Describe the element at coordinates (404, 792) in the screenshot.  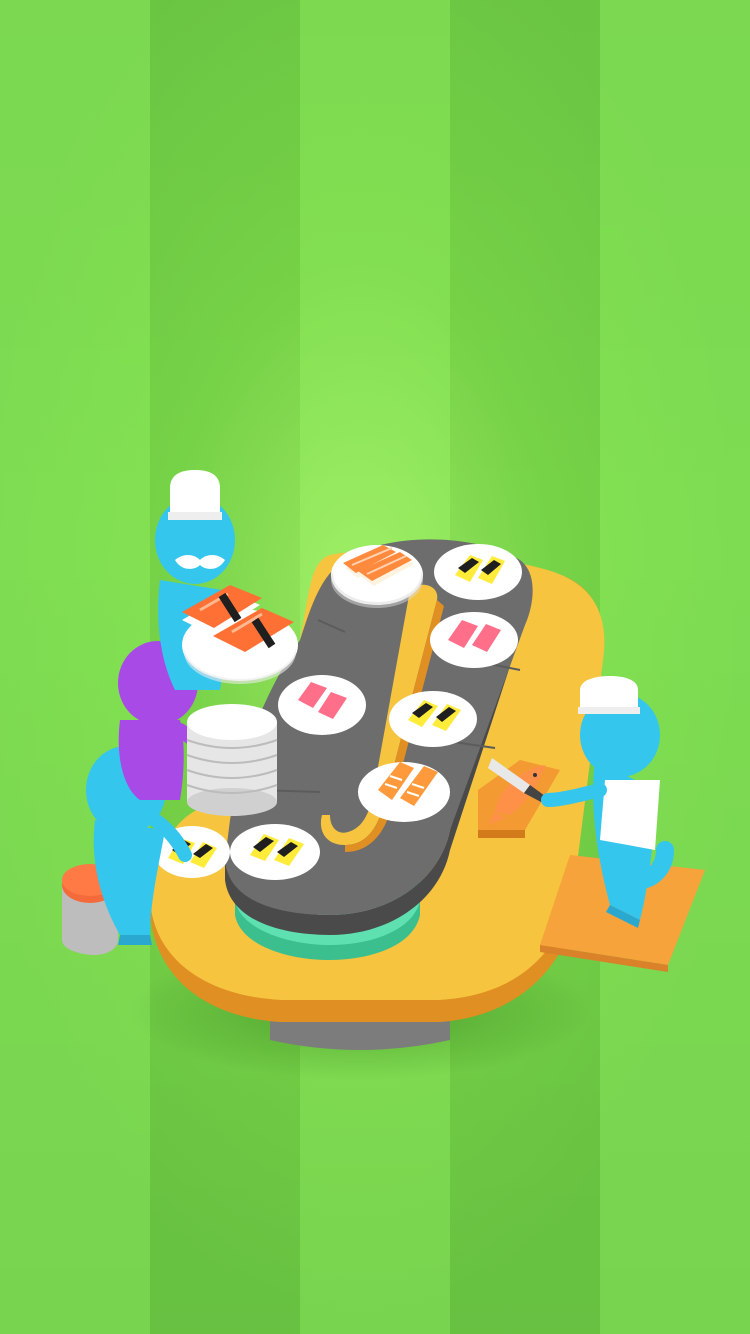
I see `plate-shrimp-nigiri` at that location.